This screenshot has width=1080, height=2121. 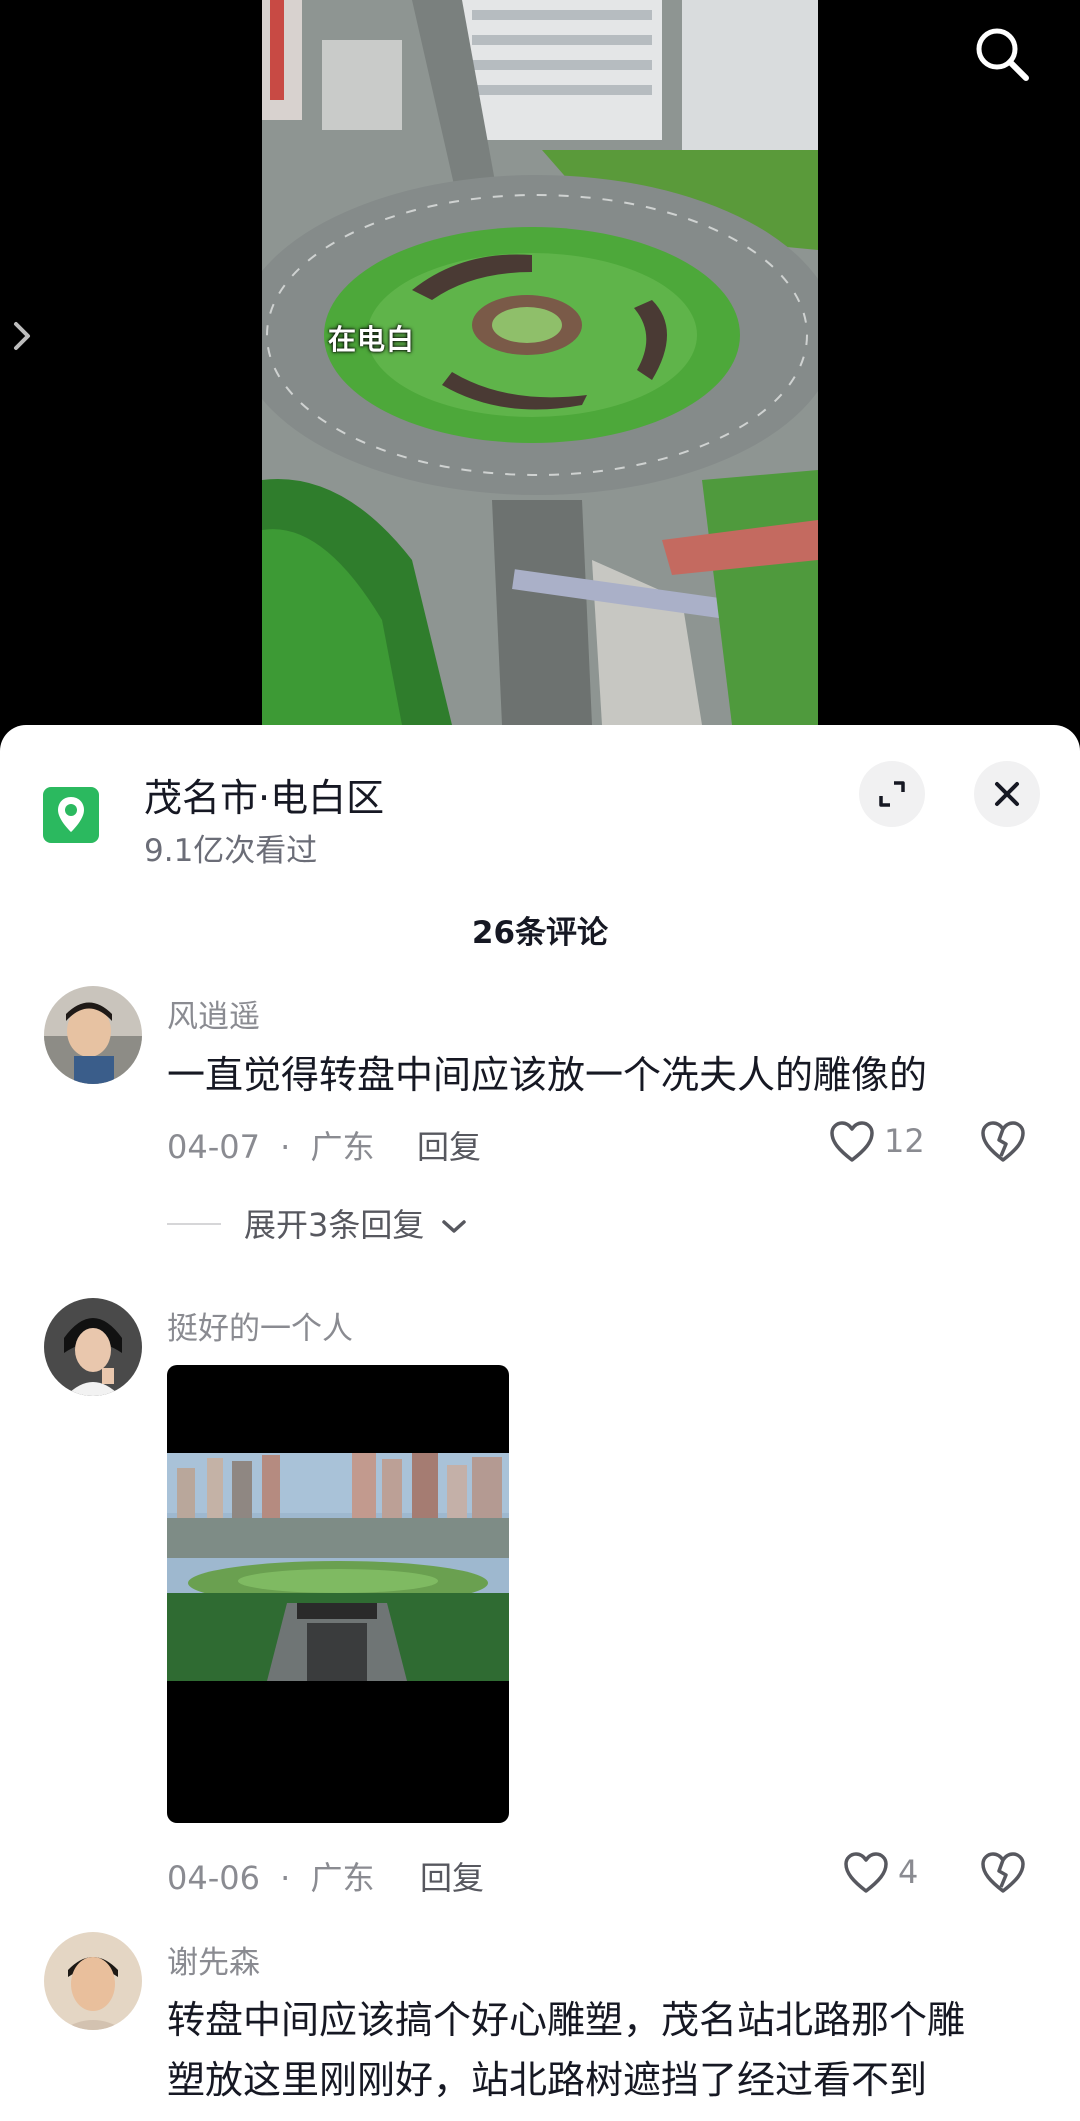 I want to click on chevron-right-icon, so click(x=22, y=336).